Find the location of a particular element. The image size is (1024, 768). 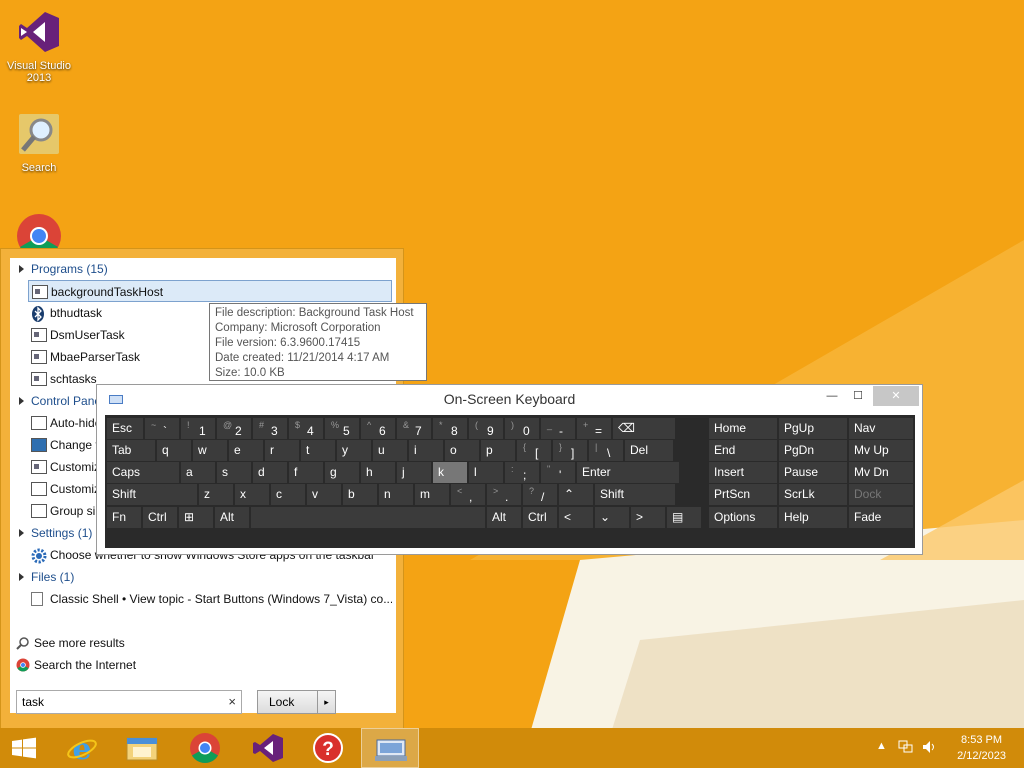

key-m: m is located at coordinates (432, 494).